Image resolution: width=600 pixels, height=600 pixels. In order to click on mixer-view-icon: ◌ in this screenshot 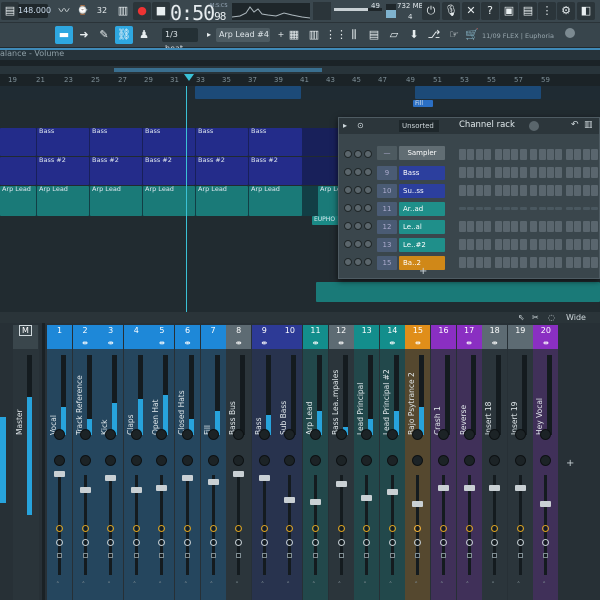, I will do `click(551, 317)`.